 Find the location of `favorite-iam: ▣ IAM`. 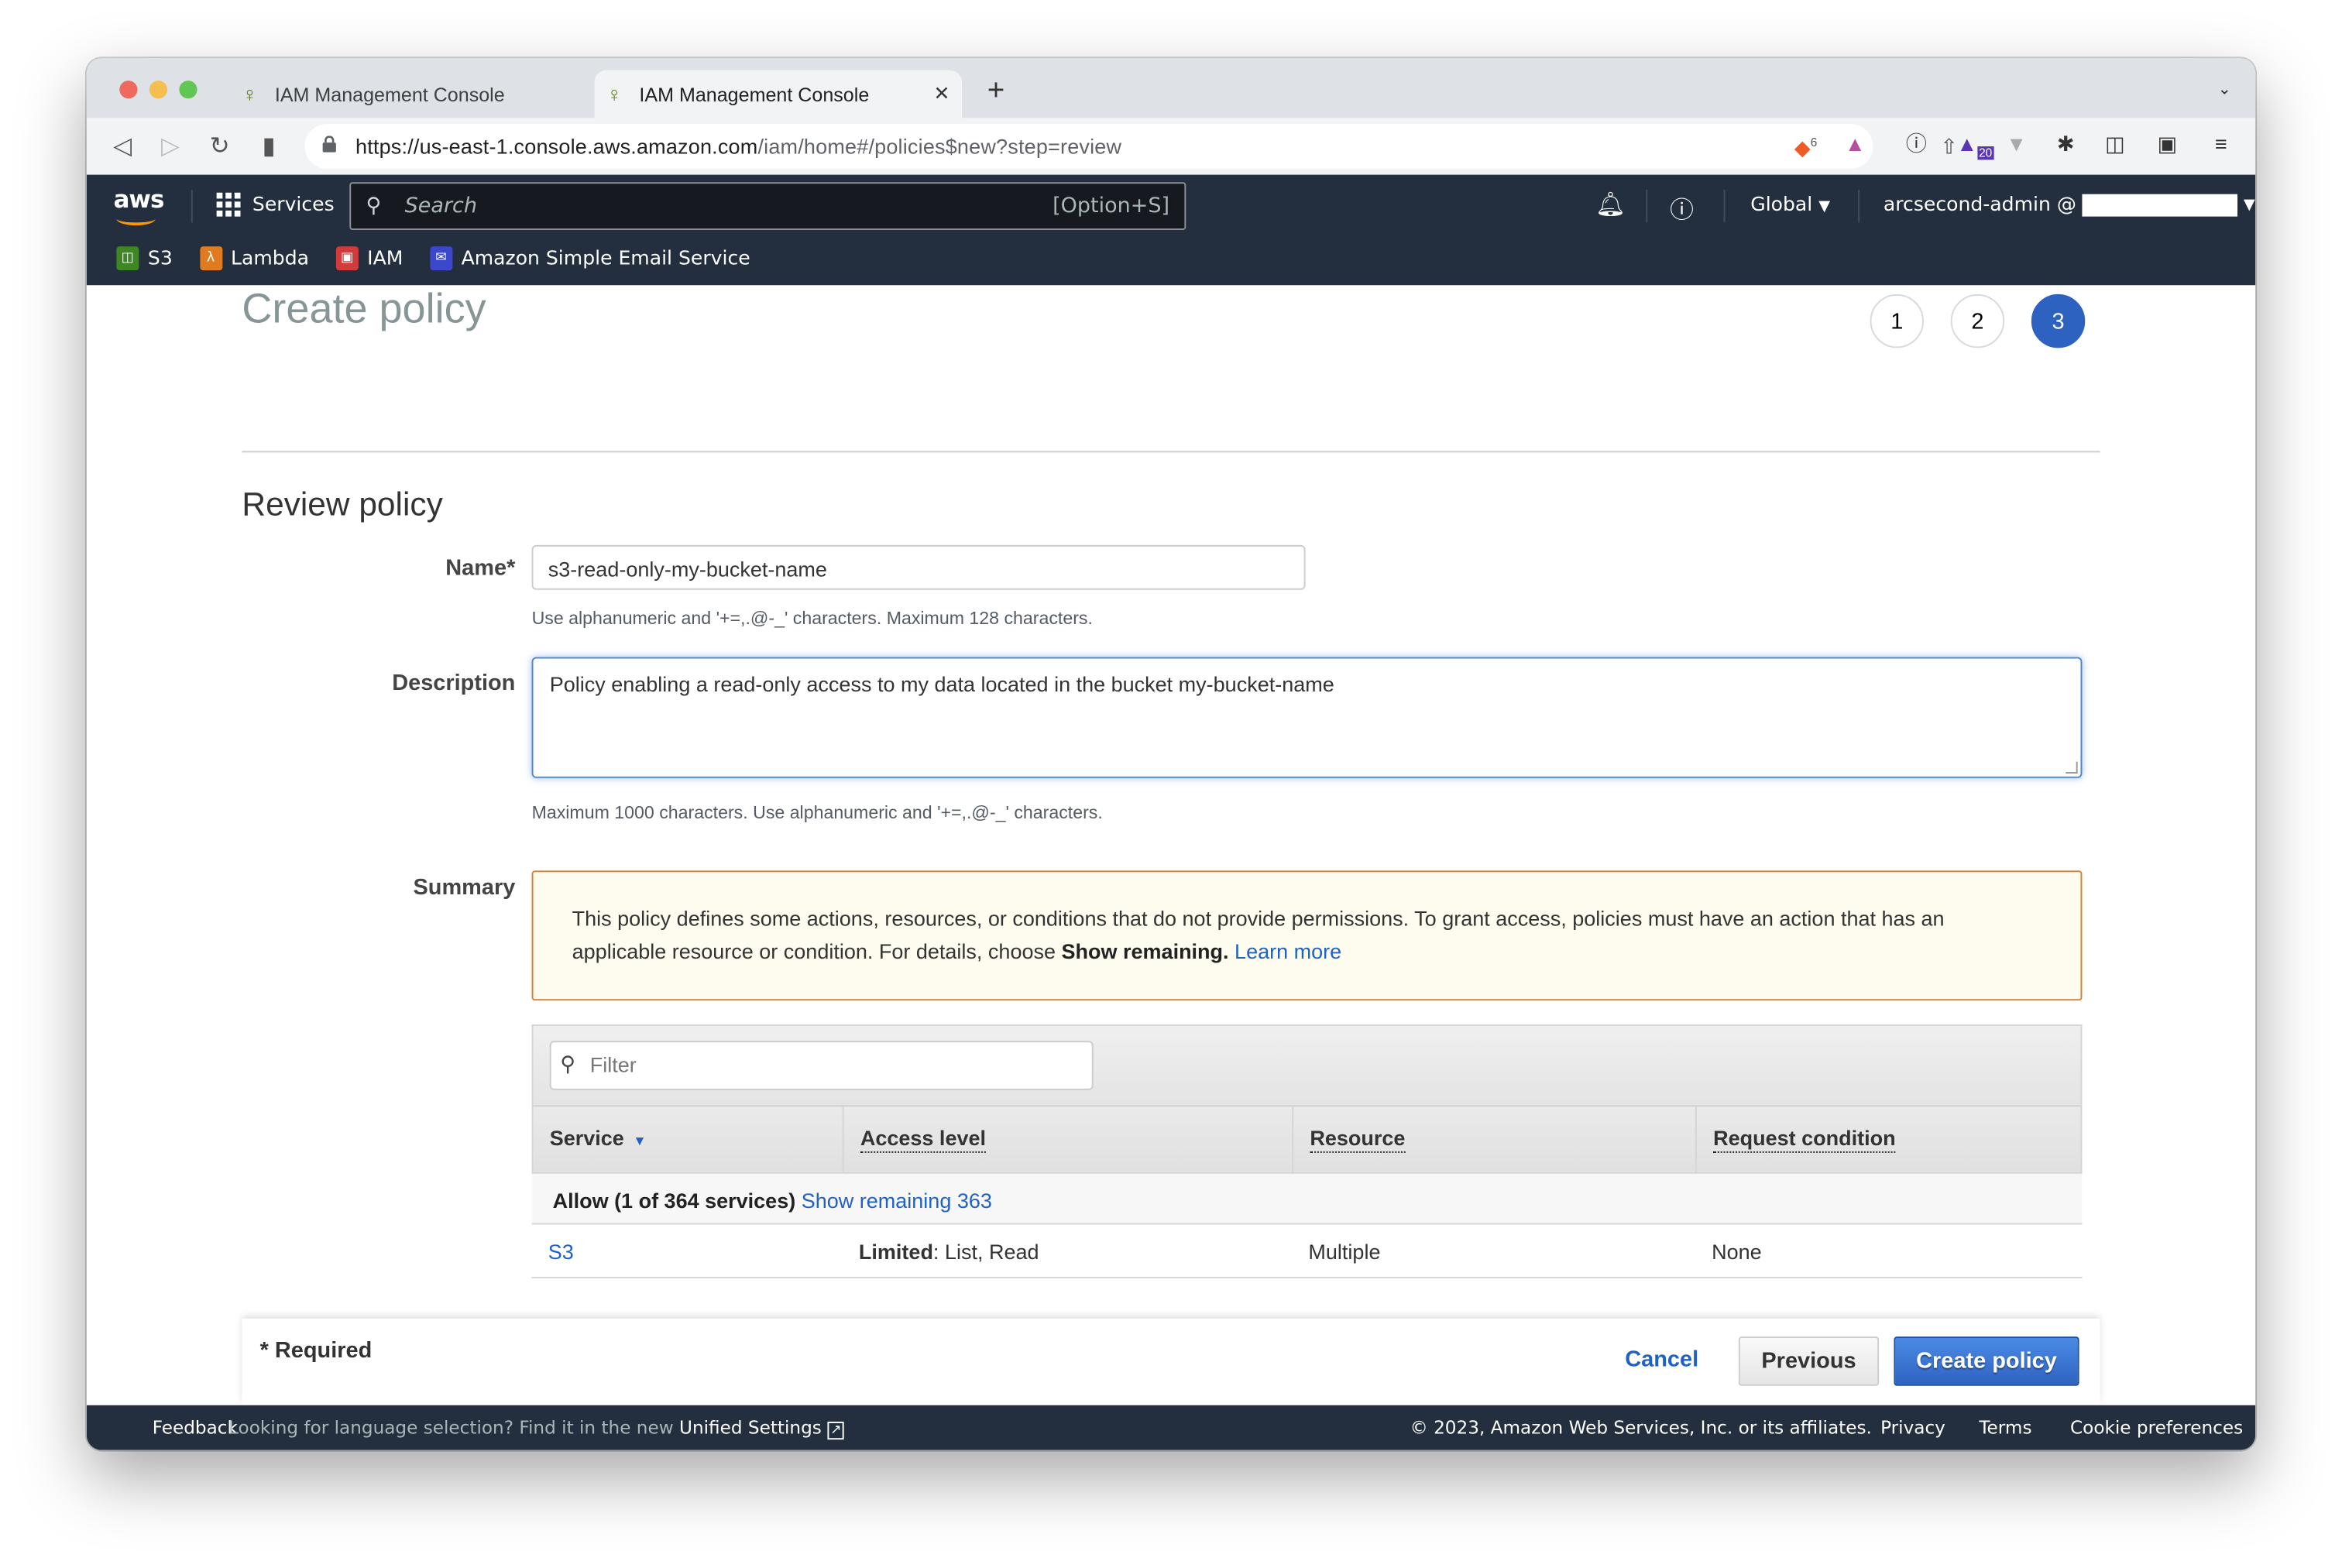

favorite-iam: ▣ IAM is located at coordinates (369, 258).